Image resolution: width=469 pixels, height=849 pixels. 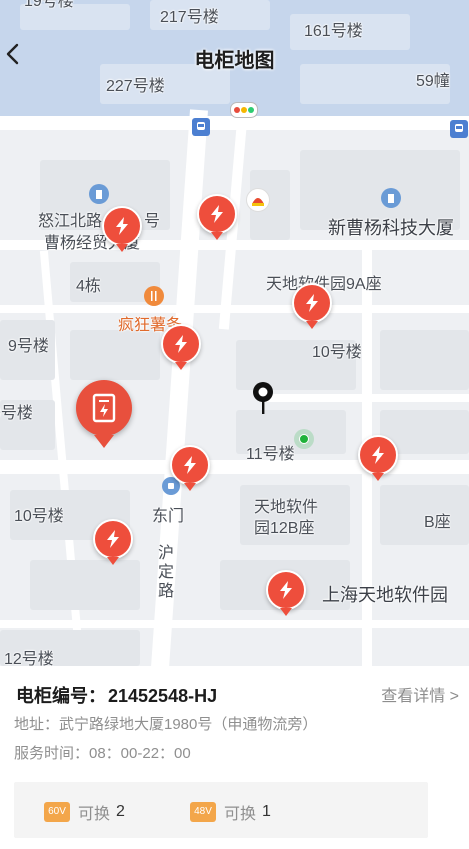 I want to click on map-label: 19号楼, so click(x=49, y=5).